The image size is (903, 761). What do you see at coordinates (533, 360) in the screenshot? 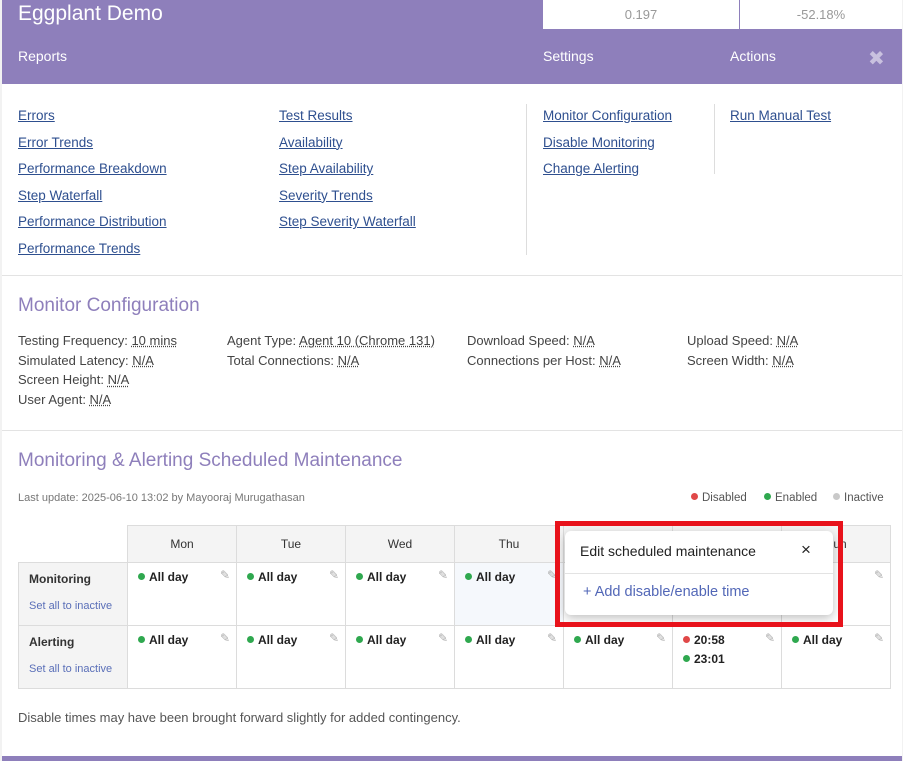
I see `config-label: Connections per Host:` at bounding box center [533, 360].